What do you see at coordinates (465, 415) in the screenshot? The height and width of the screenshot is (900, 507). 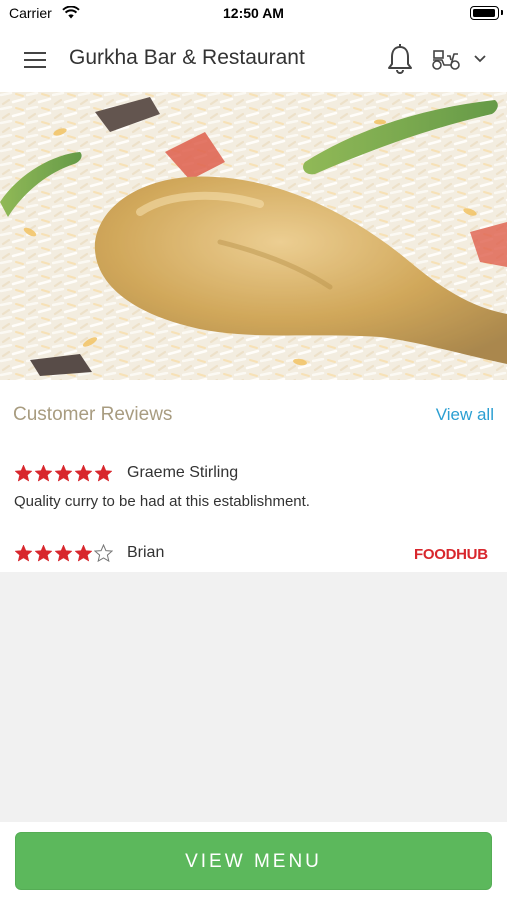 I see `view-all-reviews-link: View all` at bounding box center [465, 415].